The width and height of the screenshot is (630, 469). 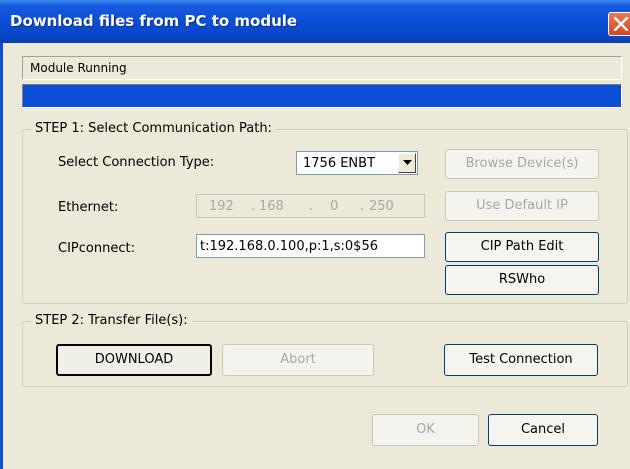 I want to click on ethernet-label: Ethernet:, so click(x=88, y=207).